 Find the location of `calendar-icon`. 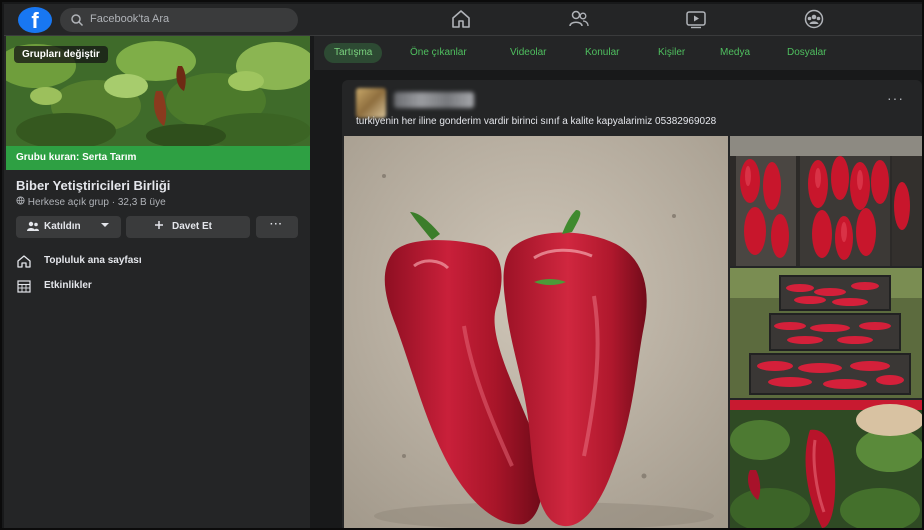

calendar-icon is located at coordinates (24, 286).